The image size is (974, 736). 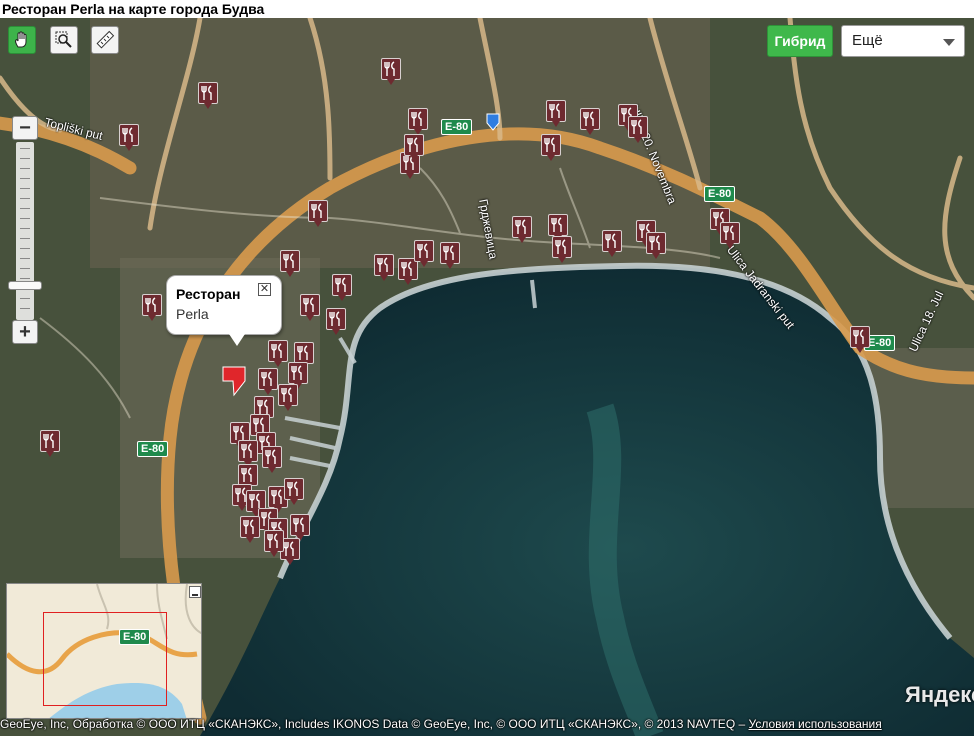 What do you see at coordinates (234, 381) in the screenshot?
I see `selected-place-pin-icon` at bounding box center [234, 381].